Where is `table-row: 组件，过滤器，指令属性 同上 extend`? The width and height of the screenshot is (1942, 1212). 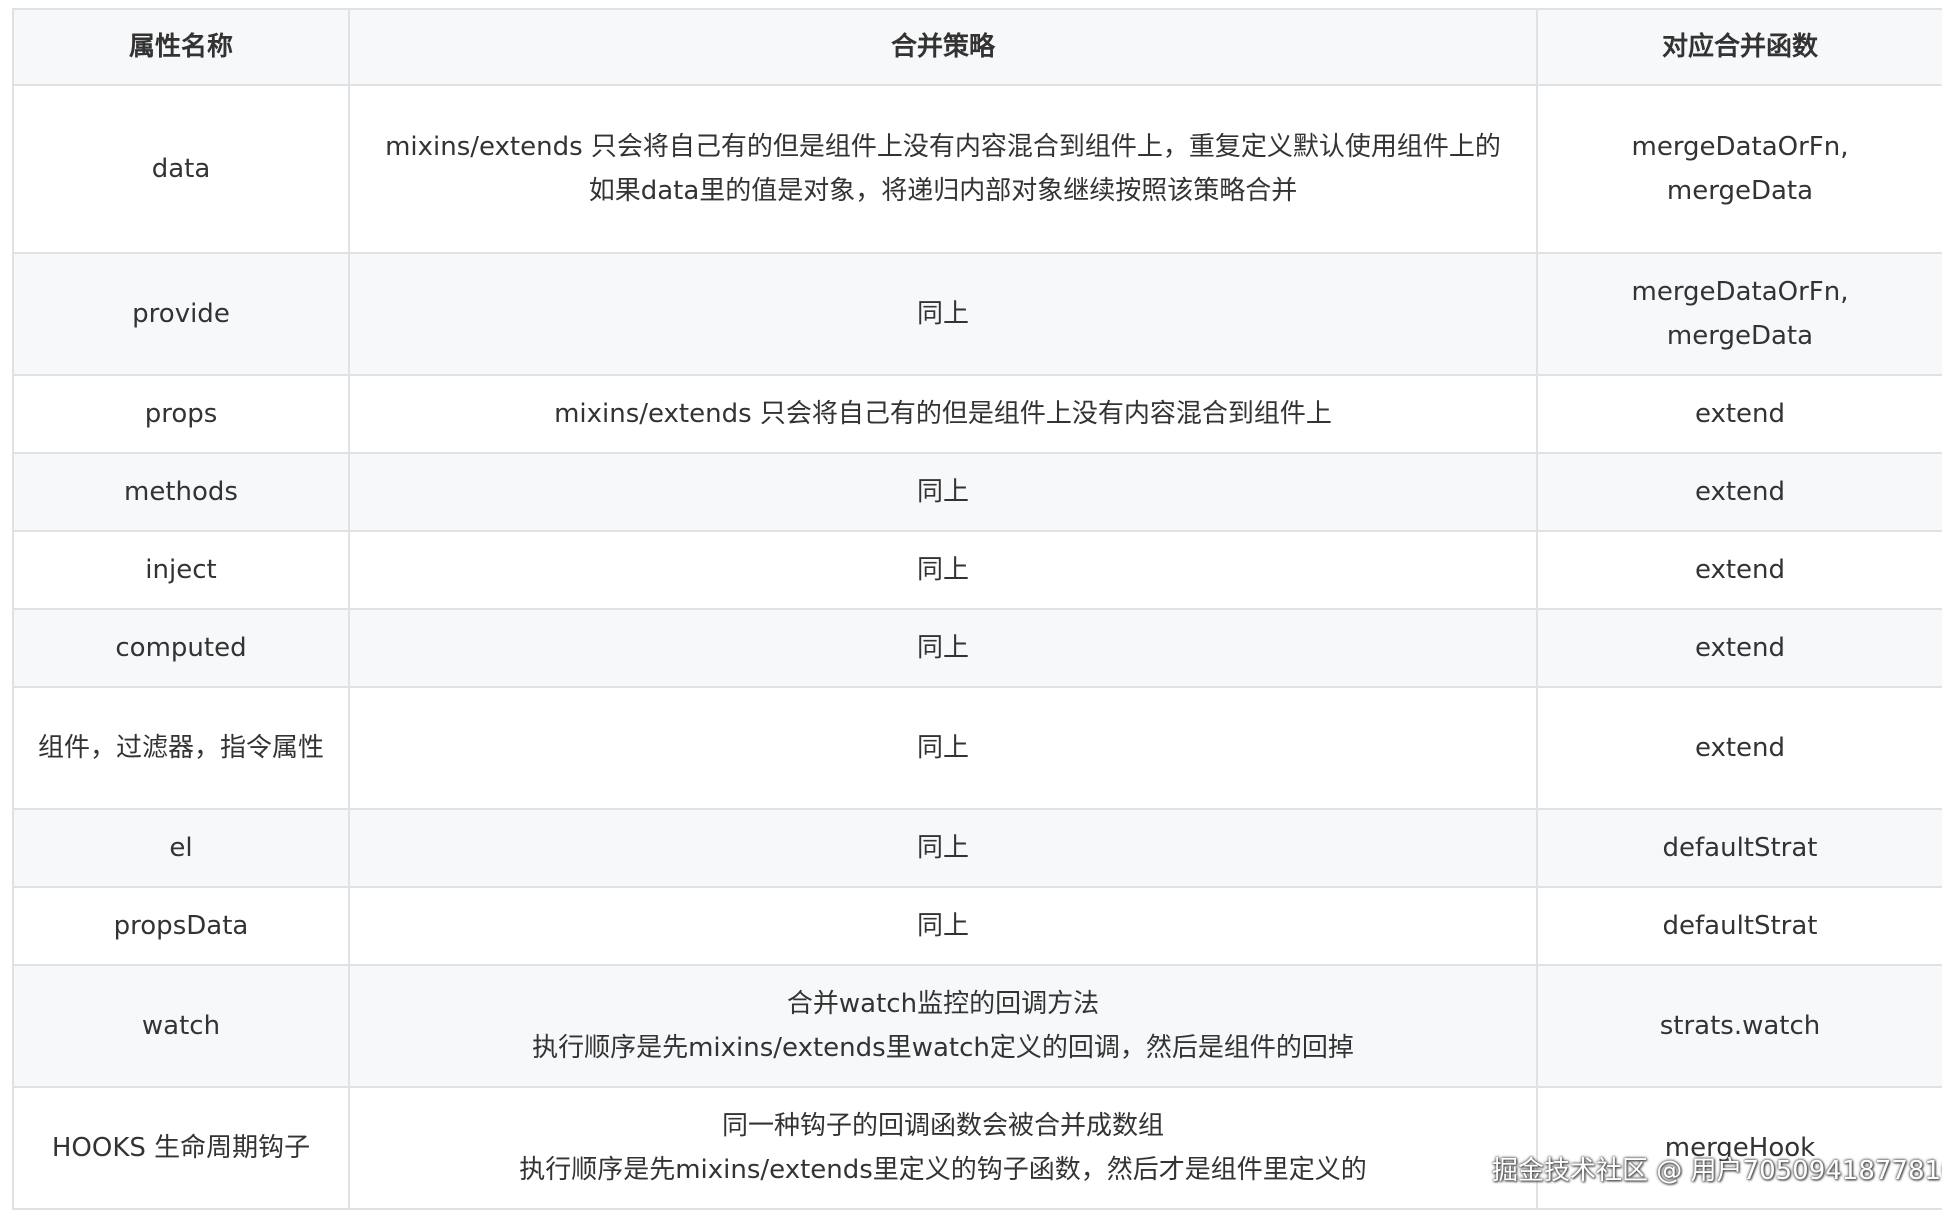 table-row: 组件，过滤器，指令属性 同上 extend is located at coordinates (977, 748).